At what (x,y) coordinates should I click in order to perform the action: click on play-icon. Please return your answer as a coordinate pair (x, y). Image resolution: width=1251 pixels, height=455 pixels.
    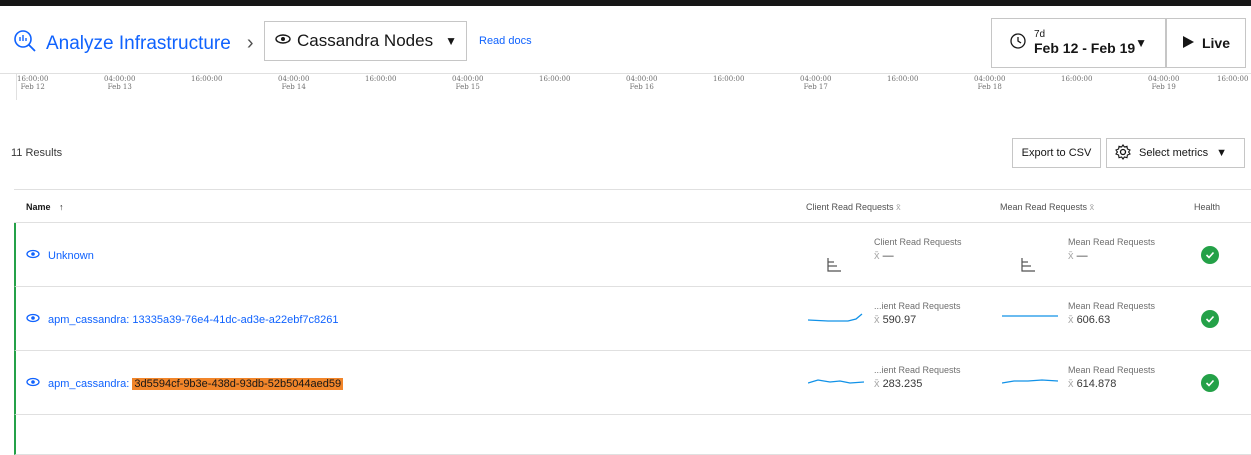
    Looking at the image, I should click on (1188, 43).